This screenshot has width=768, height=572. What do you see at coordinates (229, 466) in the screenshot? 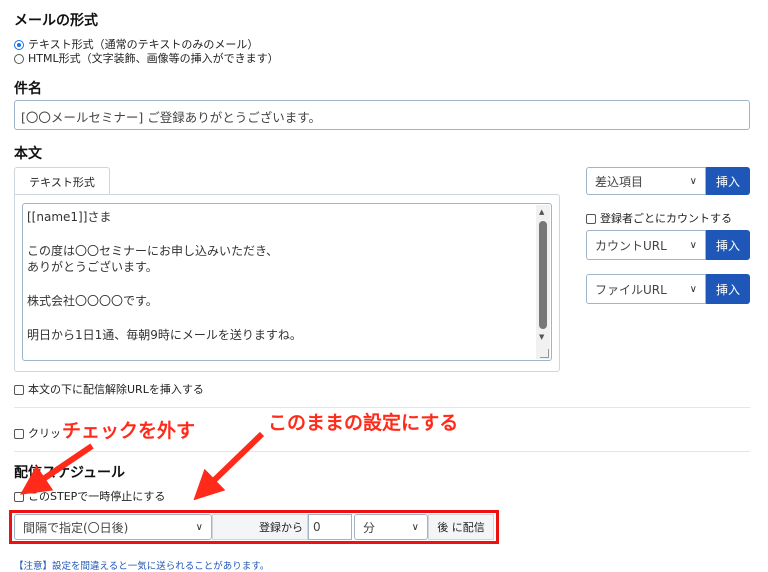
I see `arrow-keep` at bounding box center [229, 466].